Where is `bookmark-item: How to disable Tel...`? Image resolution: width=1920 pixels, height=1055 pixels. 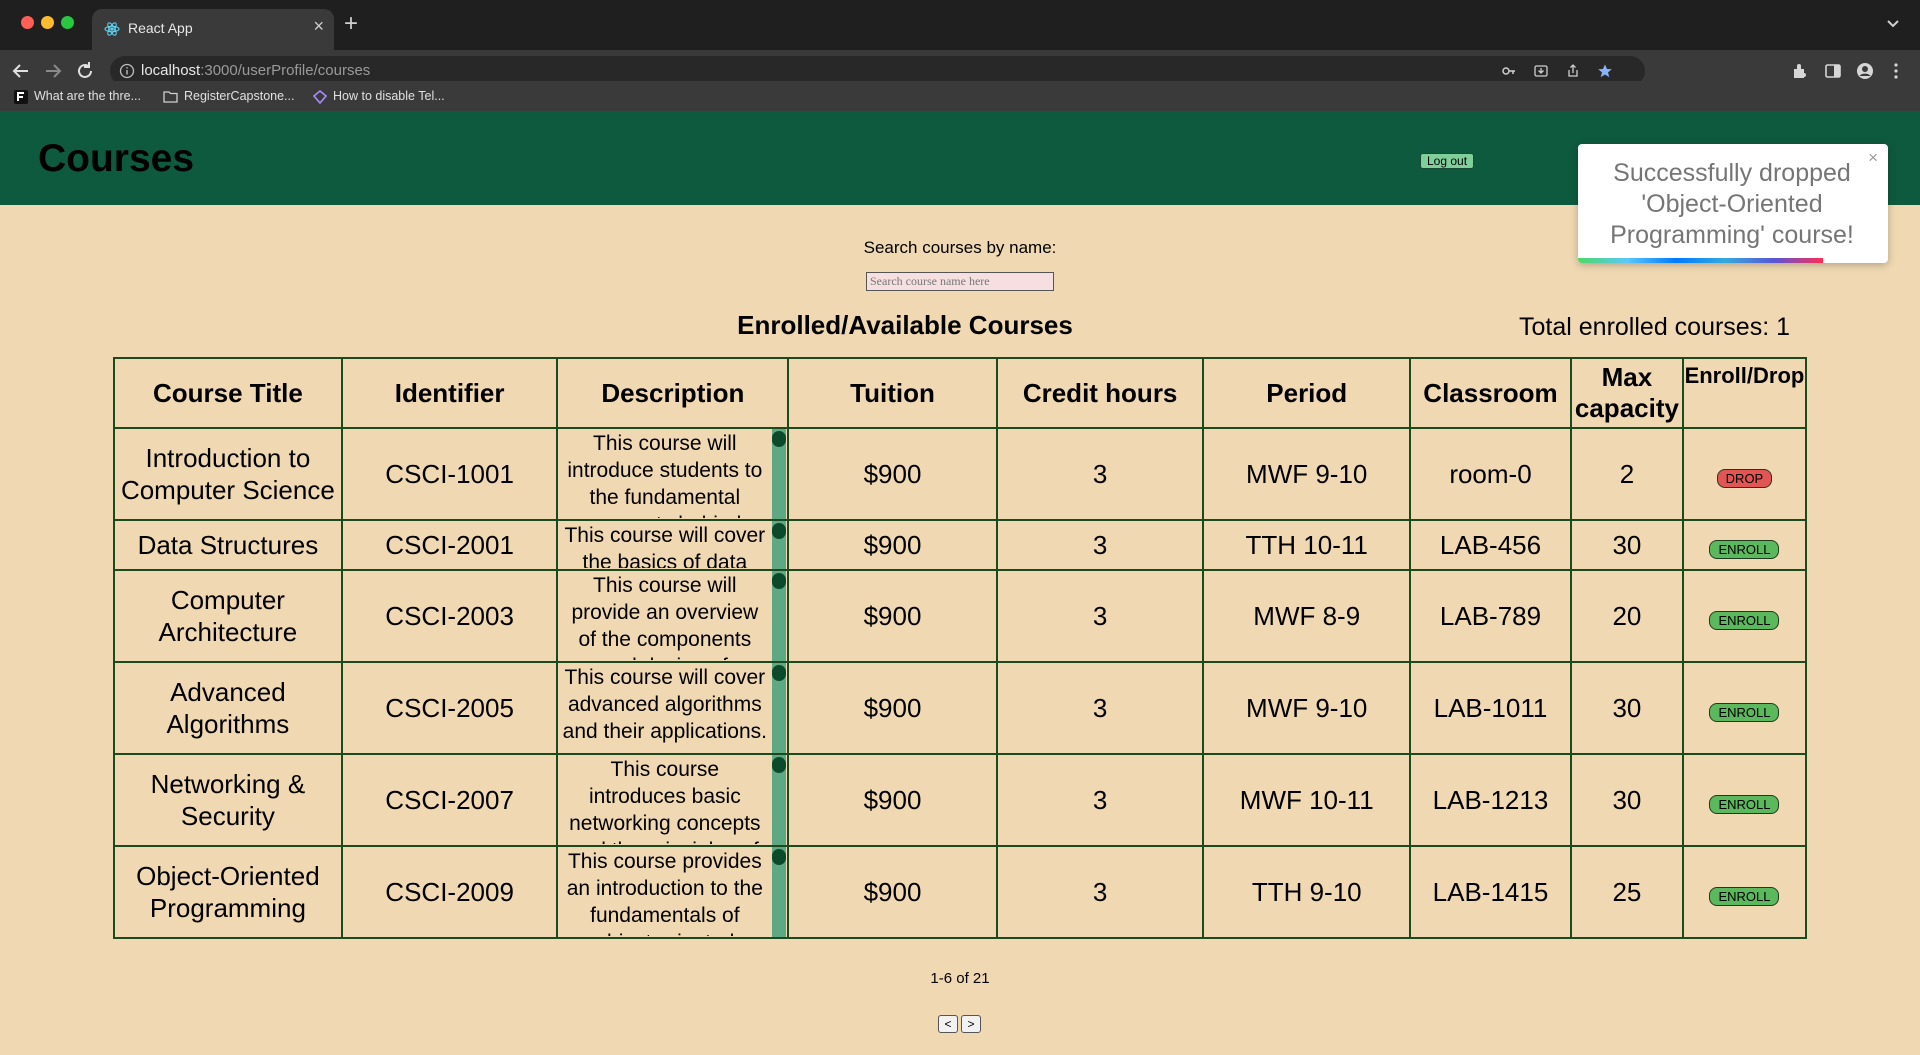 bookmark-item: How to disable Tel... is located at coordinates (379, 96).